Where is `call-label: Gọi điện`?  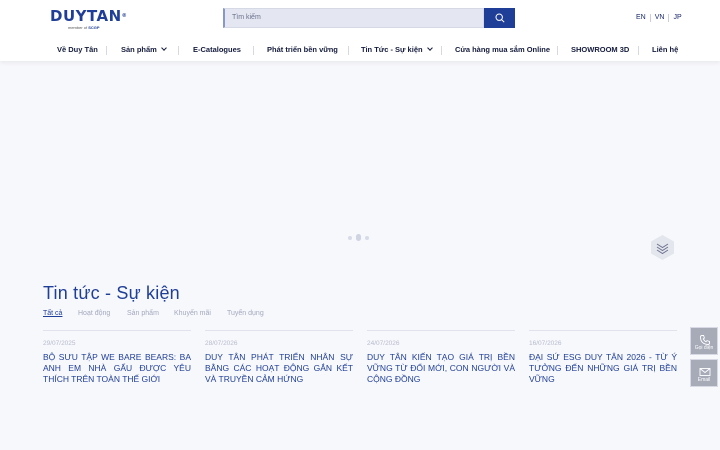 call-label: Gọi điện is located at coordinates (704, 348).